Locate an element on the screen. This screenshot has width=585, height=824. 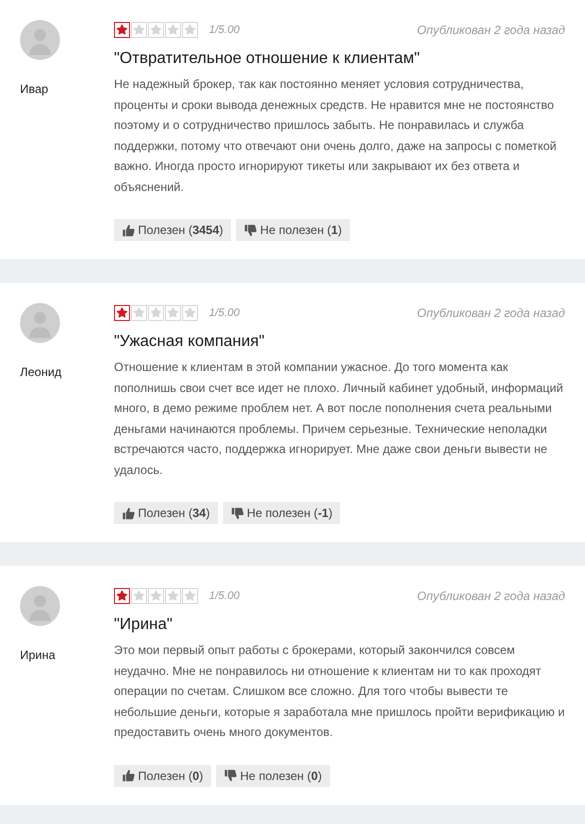
author-name: Леонид is located at coordinates (41, 372).